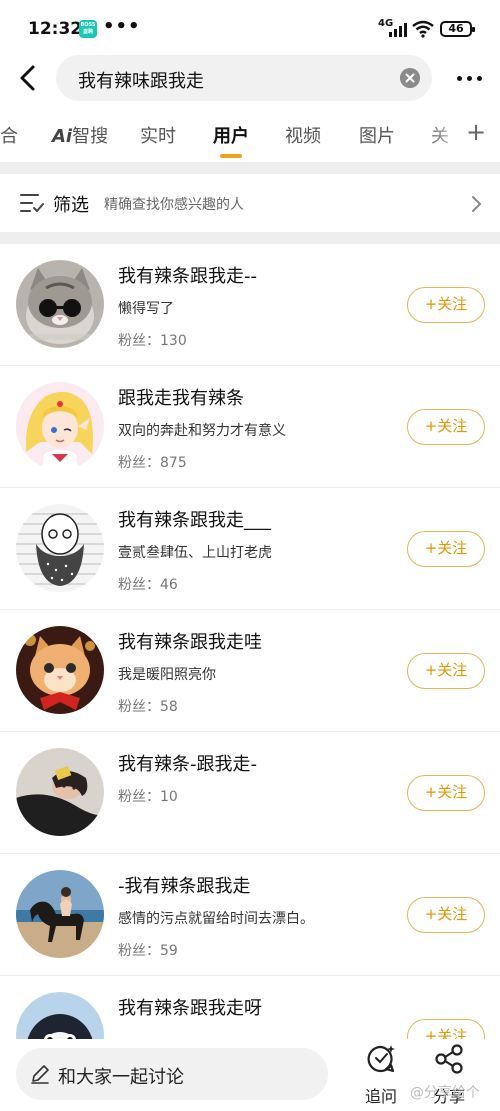 The image size is (500, 1111). Describe the element at coordinates (148, 585) in the screenshot. I see `fans-count: 粉丝：46` at that location.